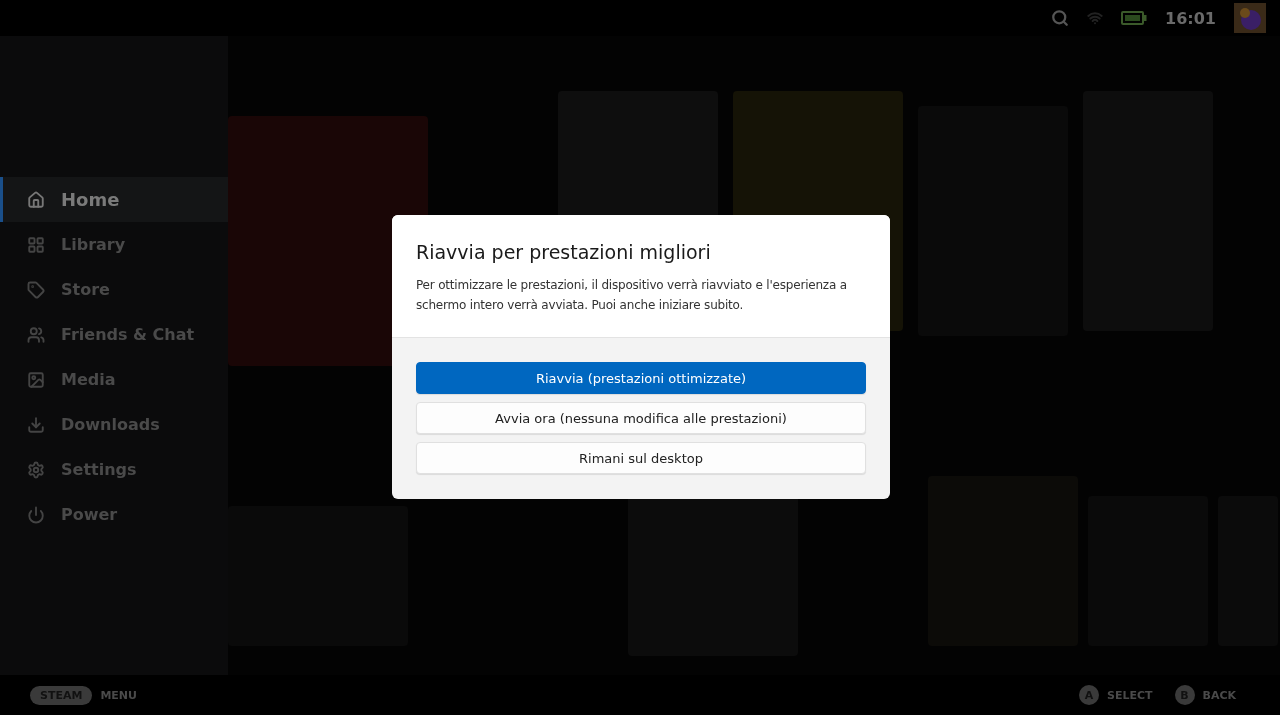 The width and height of the screenshot is (1280, 715). I want to click on battery-icon, so click(1134, 18).